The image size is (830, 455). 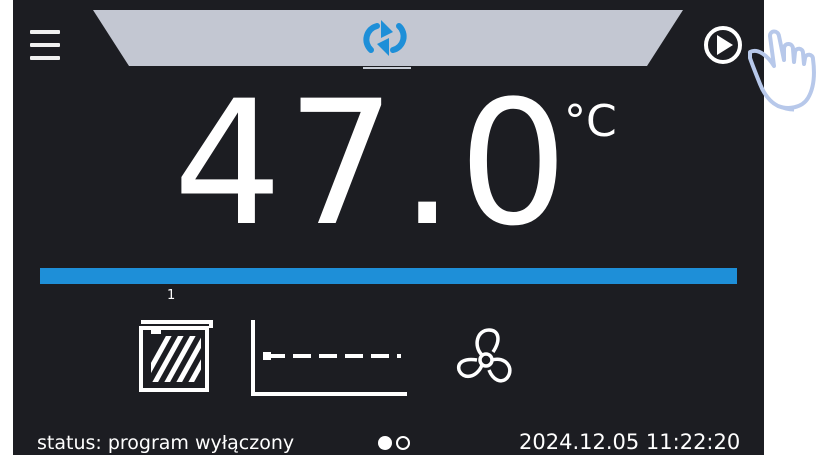 What do you see at coordinates (46, 46) in the screenshot?
I see `hamburger-menu-icon` at bounding box center [46, 46].